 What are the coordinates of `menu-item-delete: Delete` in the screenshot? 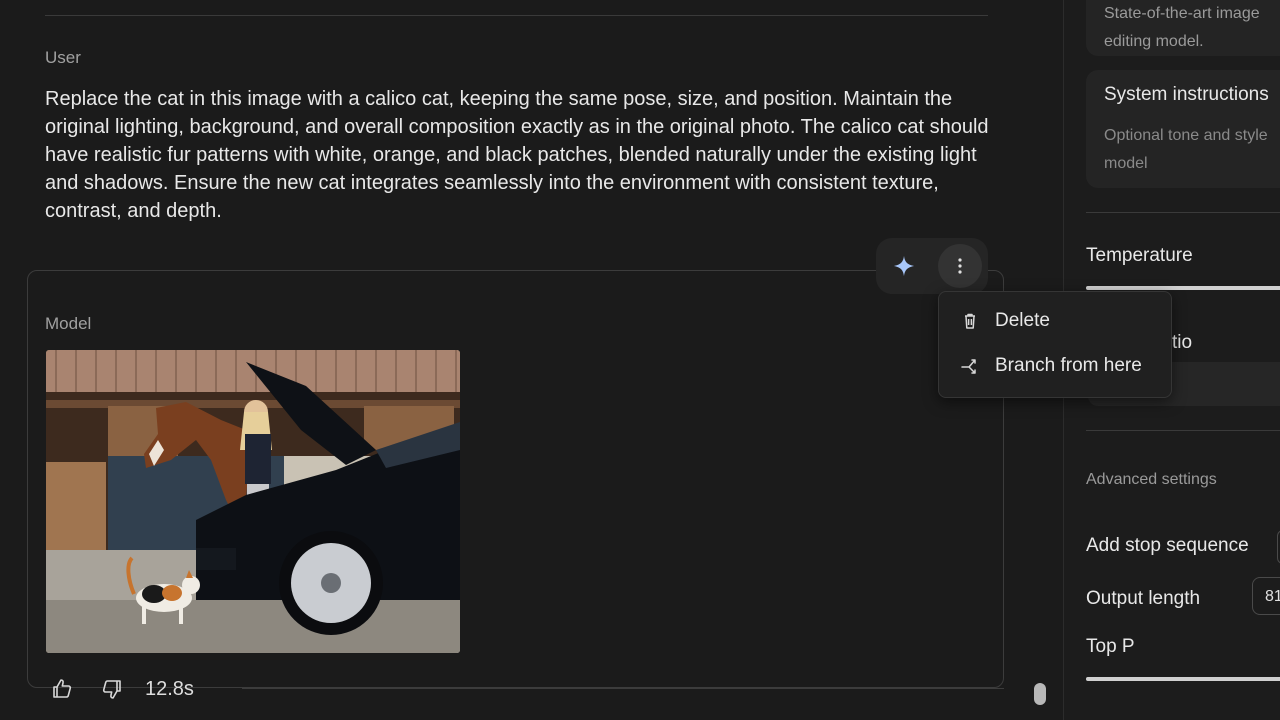 It's located at (1004, 321).